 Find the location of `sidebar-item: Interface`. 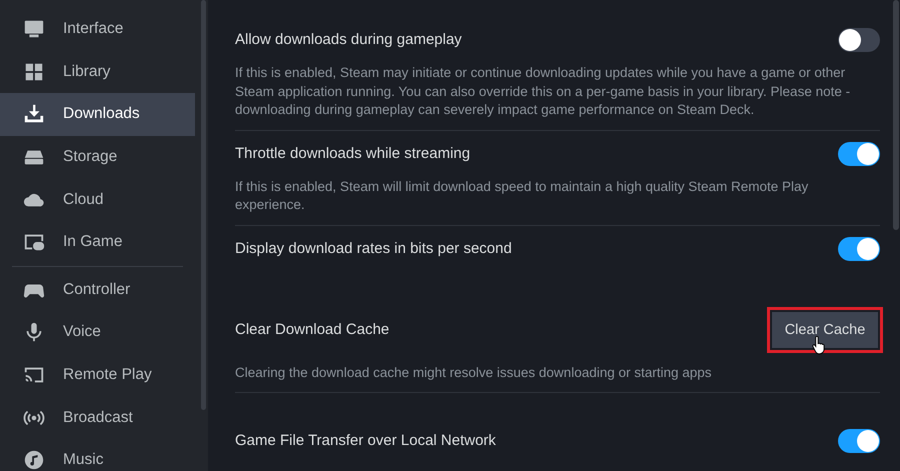

sidebar-item: Interface is located at coordinates (97, 29).